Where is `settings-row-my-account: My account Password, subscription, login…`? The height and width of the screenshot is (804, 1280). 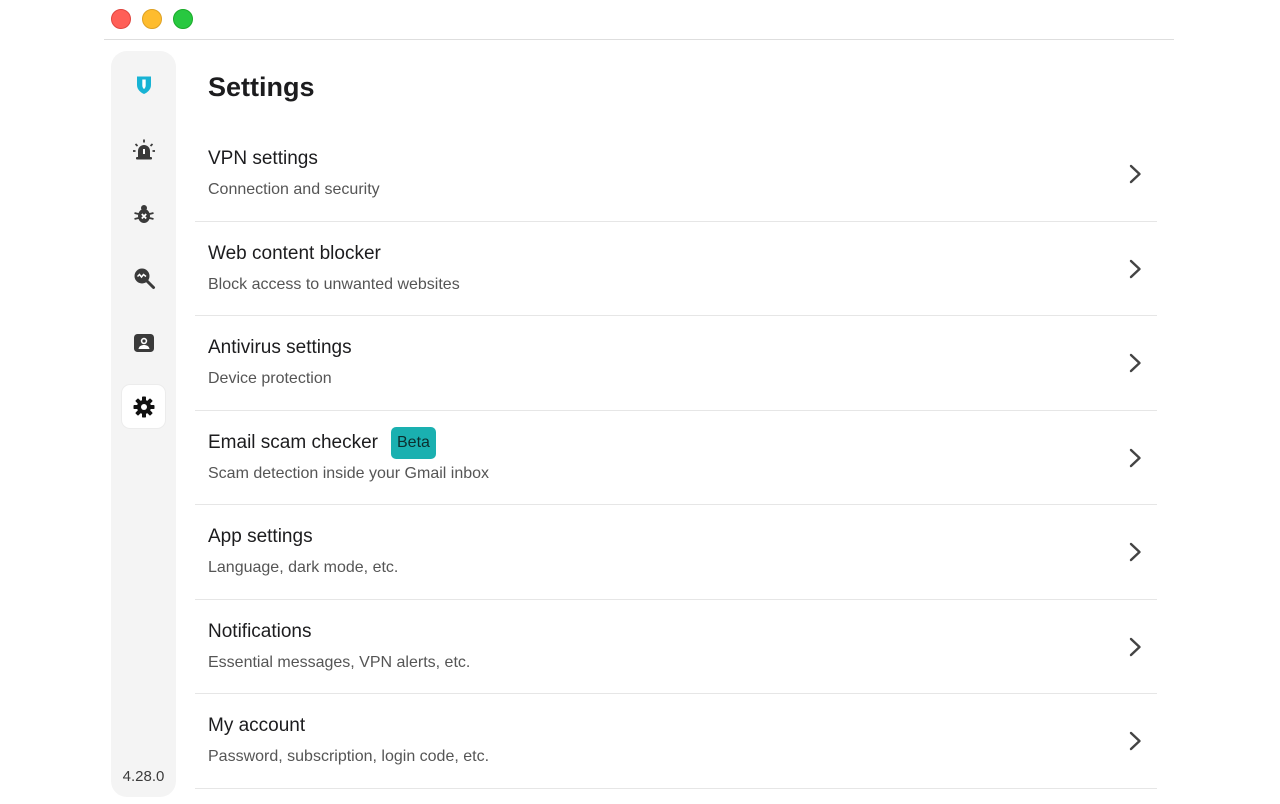
settings-row-my-account: My account Password, subscription, login… is located at coordinates (676, 741).